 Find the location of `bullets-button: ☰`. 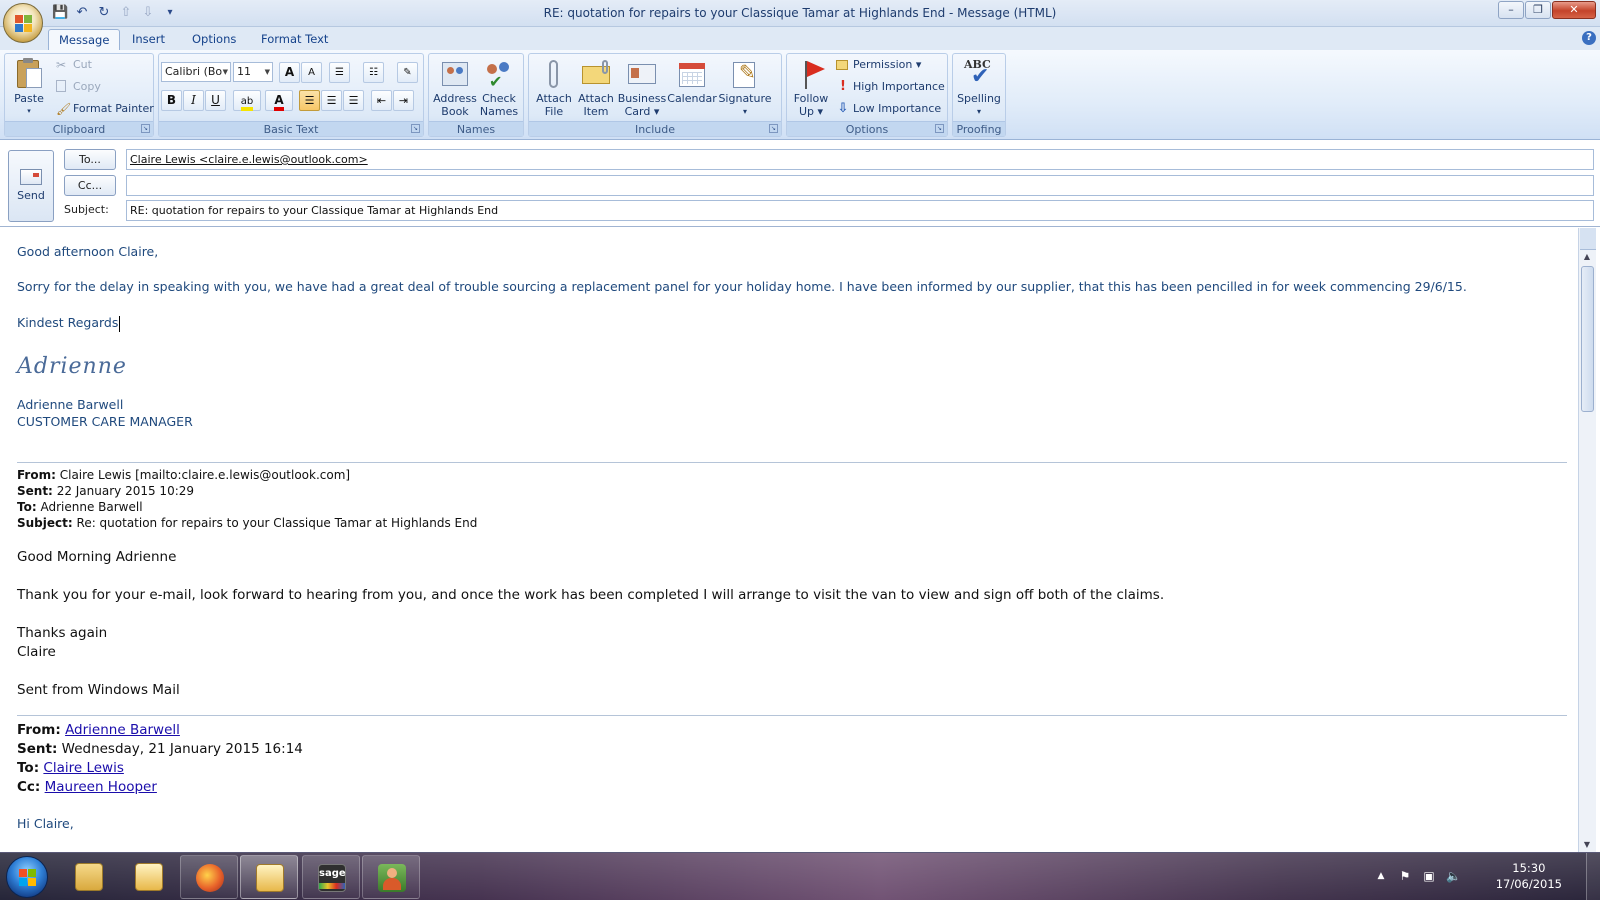

bullets-button: ☰ is located at coordinates (339, 72).